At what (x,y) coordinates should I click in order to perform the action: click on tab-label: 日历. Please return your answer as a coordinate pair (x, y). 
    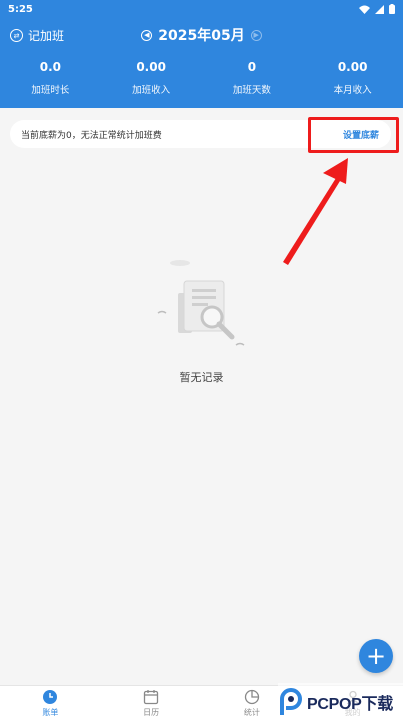
    Looking at the image, I should click on (151, 712).